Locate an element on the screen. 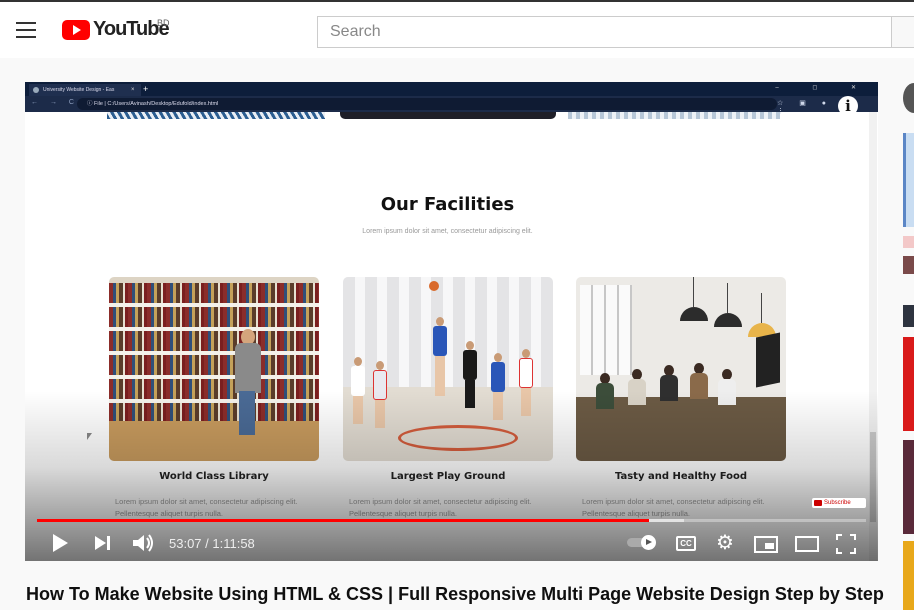 The width and height of the screenshot is (914, 610). autoplay-toggle-icon is located at coordinates (642, 542).